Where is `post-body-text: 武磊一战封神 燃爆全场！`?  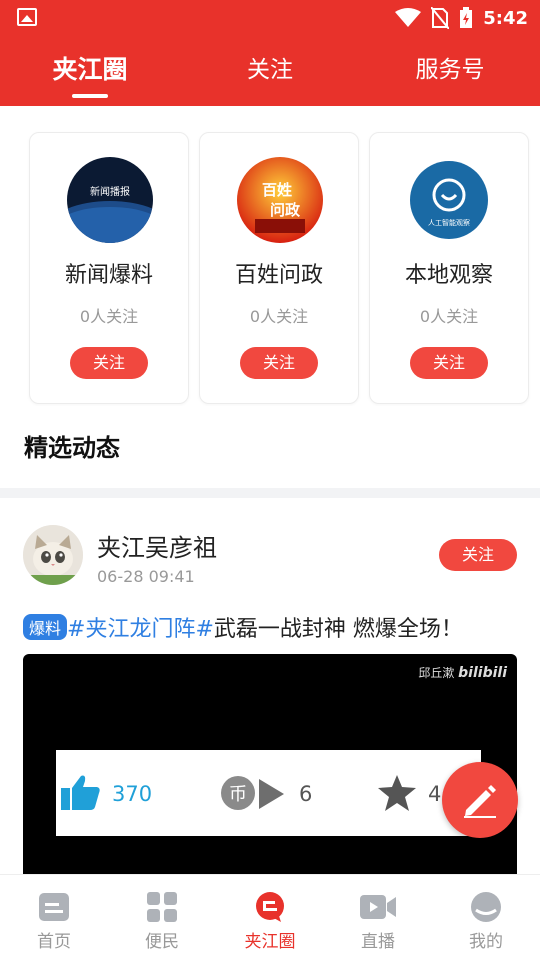 post-body-text: 武磊一战封神 燃爆全场！ is located at coordinates (338, 629).